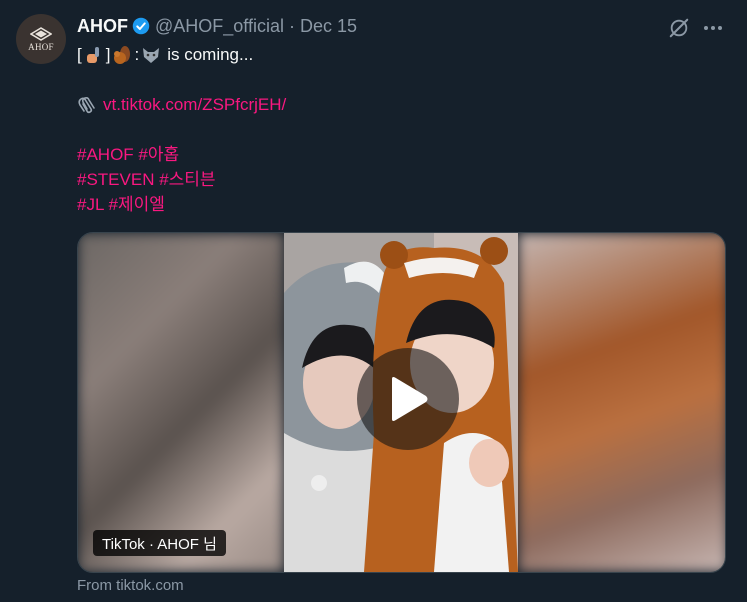 Image resolution: width=747 pixels, height=602 pixels. What do you see at coordinates (122, 55) in the screenshot?
I see `chipmunk-emoji` at bounding box center [122, 55].